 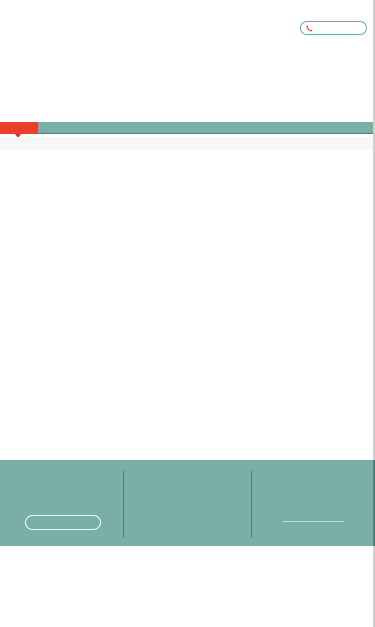 I want to click on footer-button, so click(x=63, y=522).